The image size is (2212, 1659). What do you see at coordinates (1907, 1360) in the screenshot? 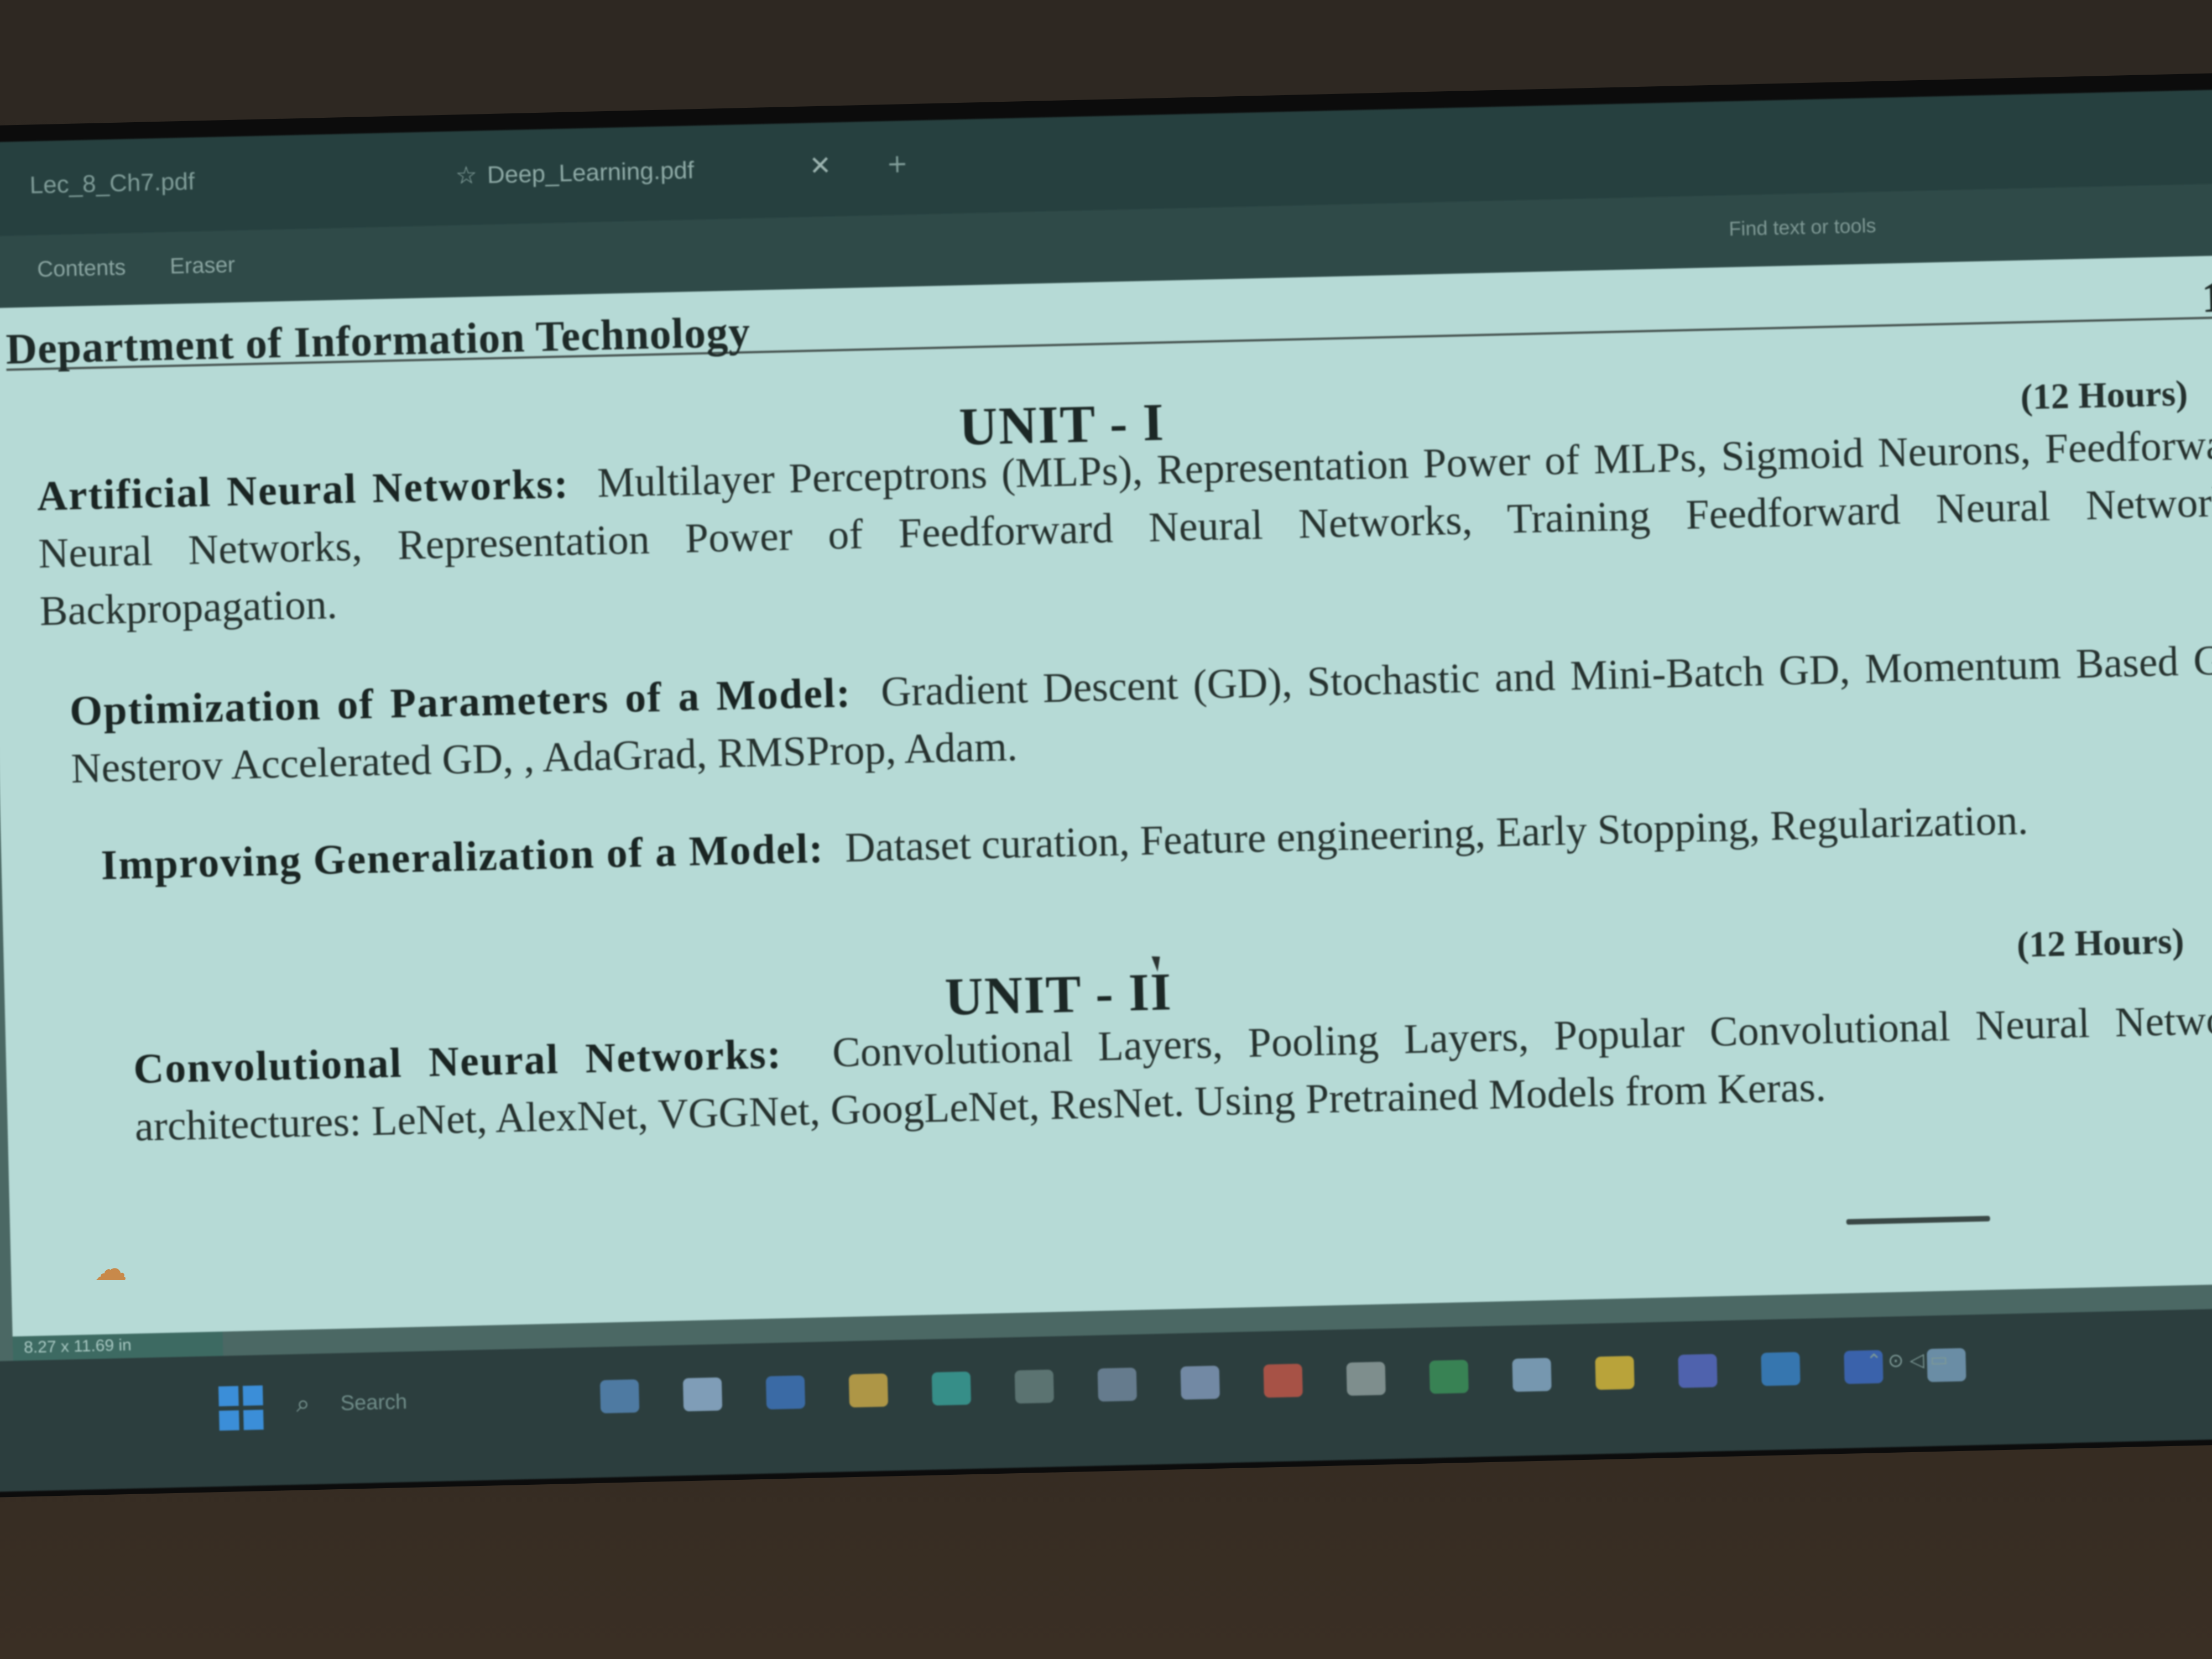
I see `system-tray: ⌃ ⊙ ◁ ▭` at bounding box center [1907, 1360].